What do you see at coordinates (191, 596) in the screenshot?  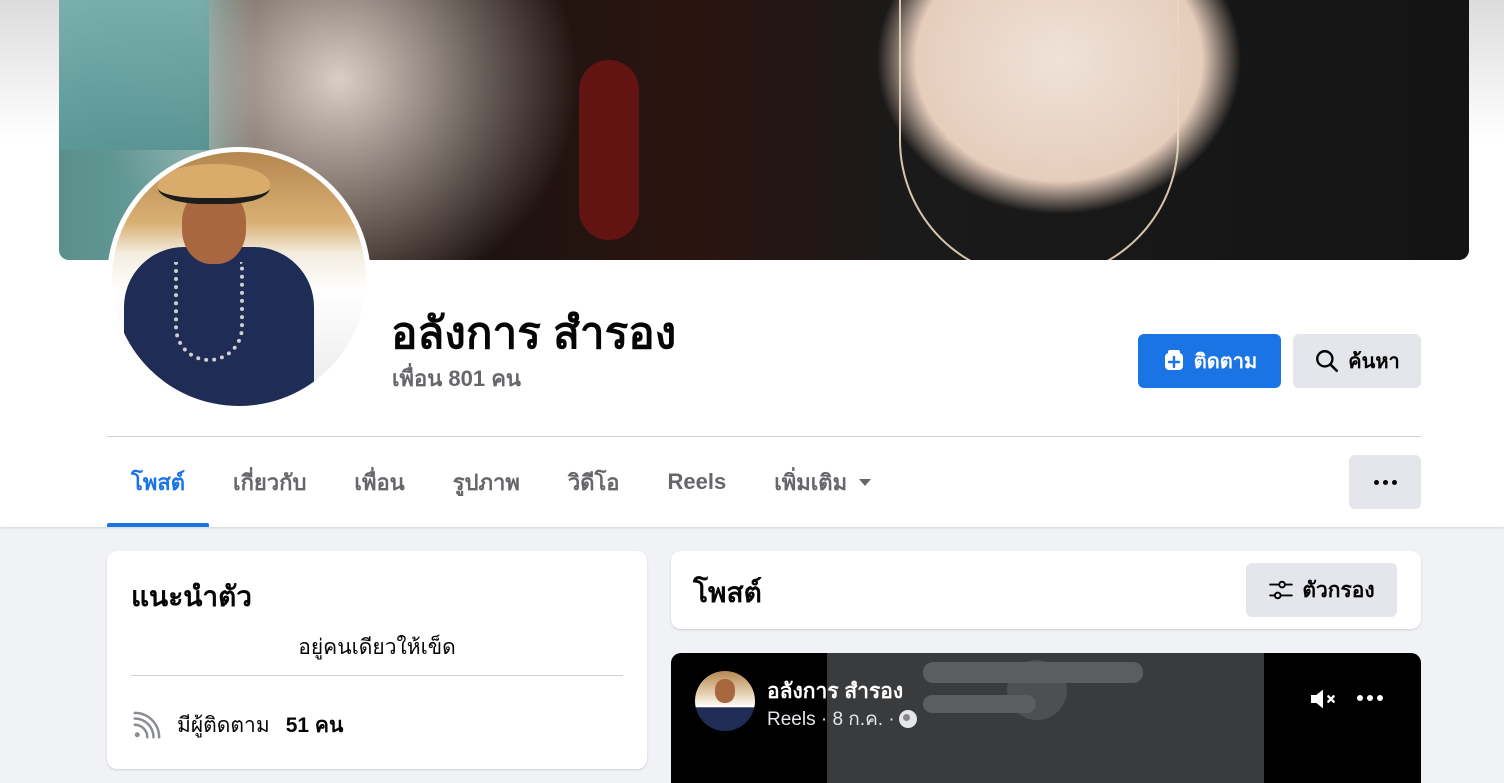 I see `intro-title: แนะนำตัว` at bounding box center [191, 596].